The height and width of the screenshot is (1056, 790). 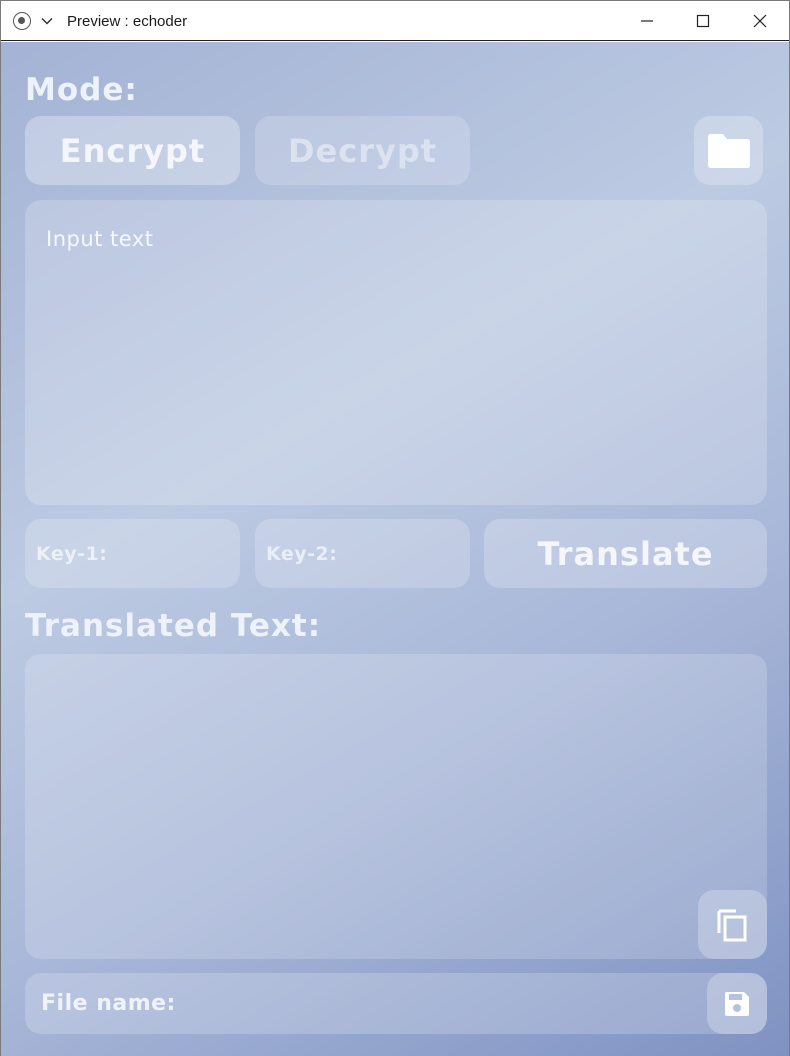 I want to click on save-icon, so click(x=737, y=1004).